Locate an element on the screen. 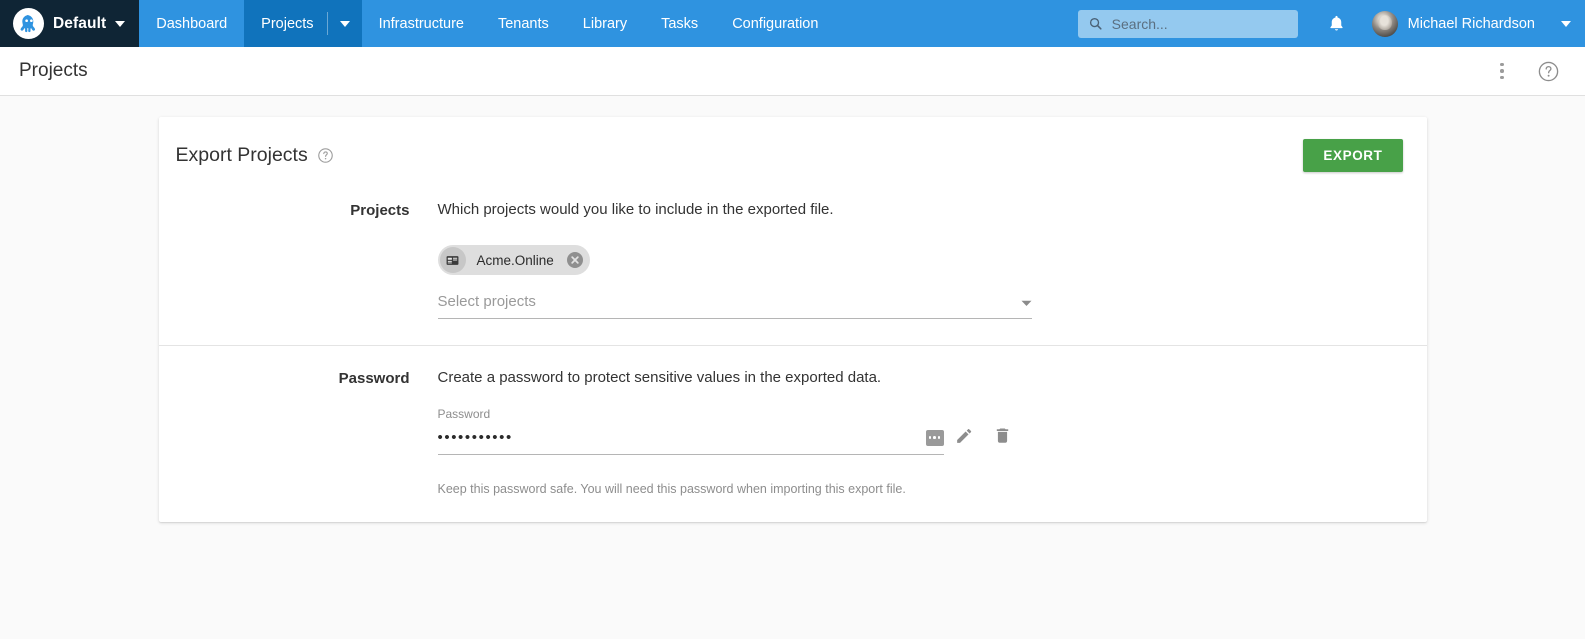 Image resolution: width=1585 pixels, height=639 pixels. export-button: EXPORT is located at coordinates (1353, 155).